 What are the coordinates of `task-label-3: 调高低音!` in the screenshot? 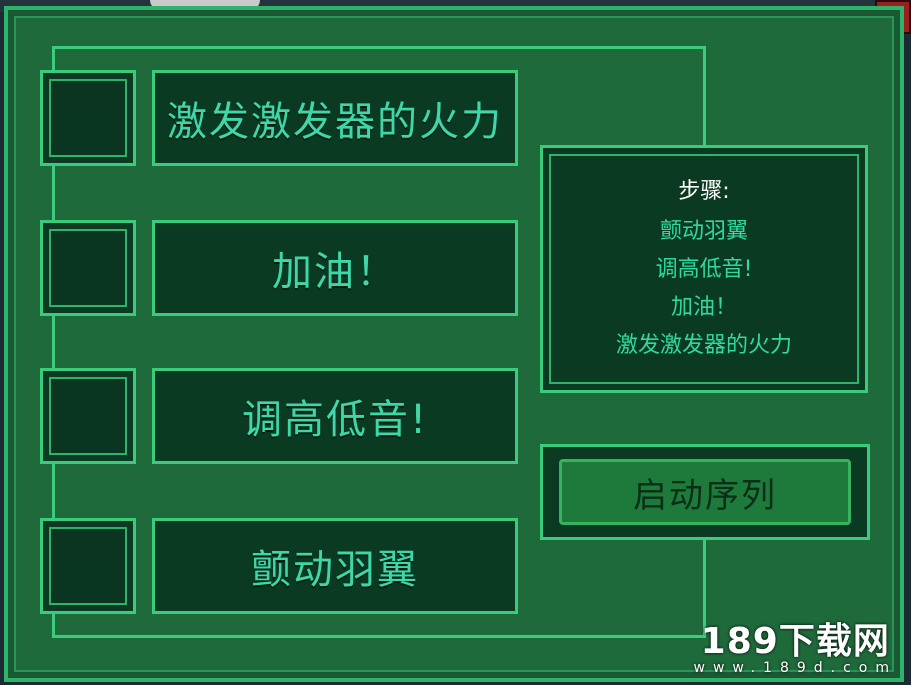 It's located at (335, 420).